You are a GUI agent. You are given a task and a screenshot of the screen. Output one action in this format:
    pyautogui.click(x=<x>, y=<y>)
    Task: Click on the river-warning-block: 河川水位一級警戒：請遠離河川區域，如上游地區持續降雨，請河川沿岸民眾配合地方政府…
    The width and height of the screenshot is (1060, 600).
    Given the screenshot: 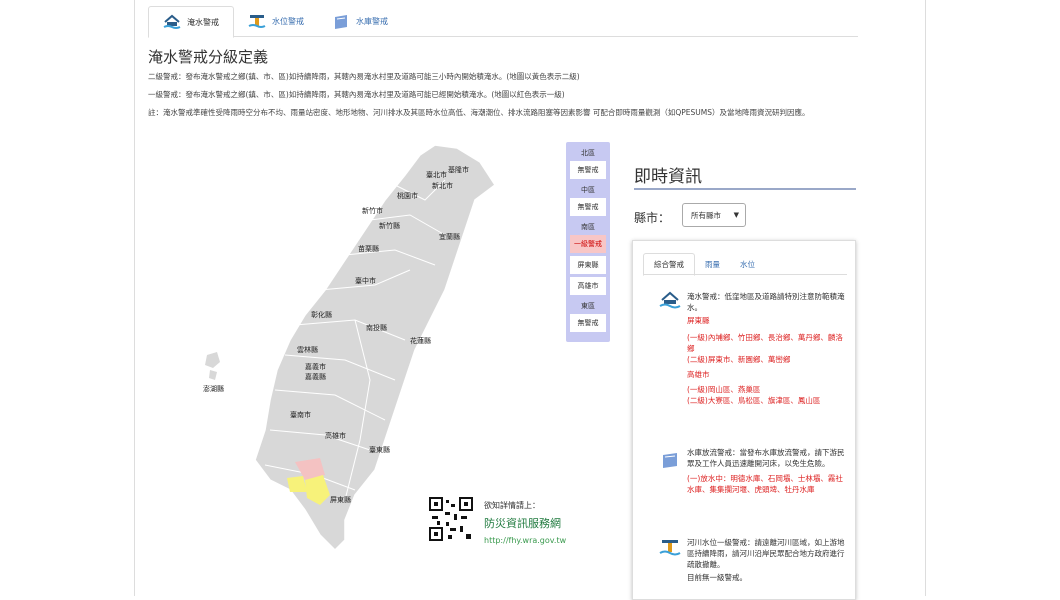 What is the action you would take?
    pyautogui.click(x=768, y=560)
    